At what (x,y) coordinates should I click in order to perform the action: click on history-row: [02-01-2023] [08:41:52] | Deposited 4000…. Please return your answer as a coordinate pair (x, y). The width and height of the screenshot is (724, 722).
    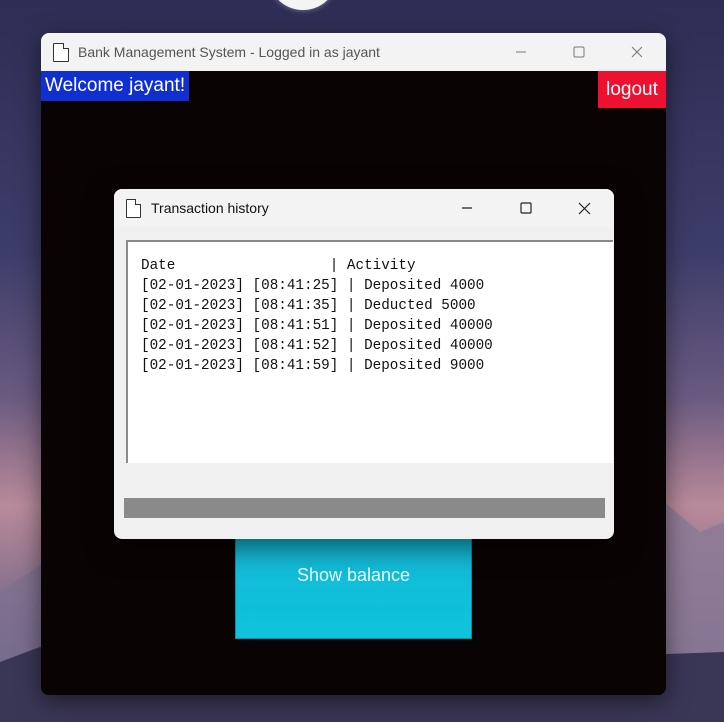
    Looking at the image, I should click on (317, 346).